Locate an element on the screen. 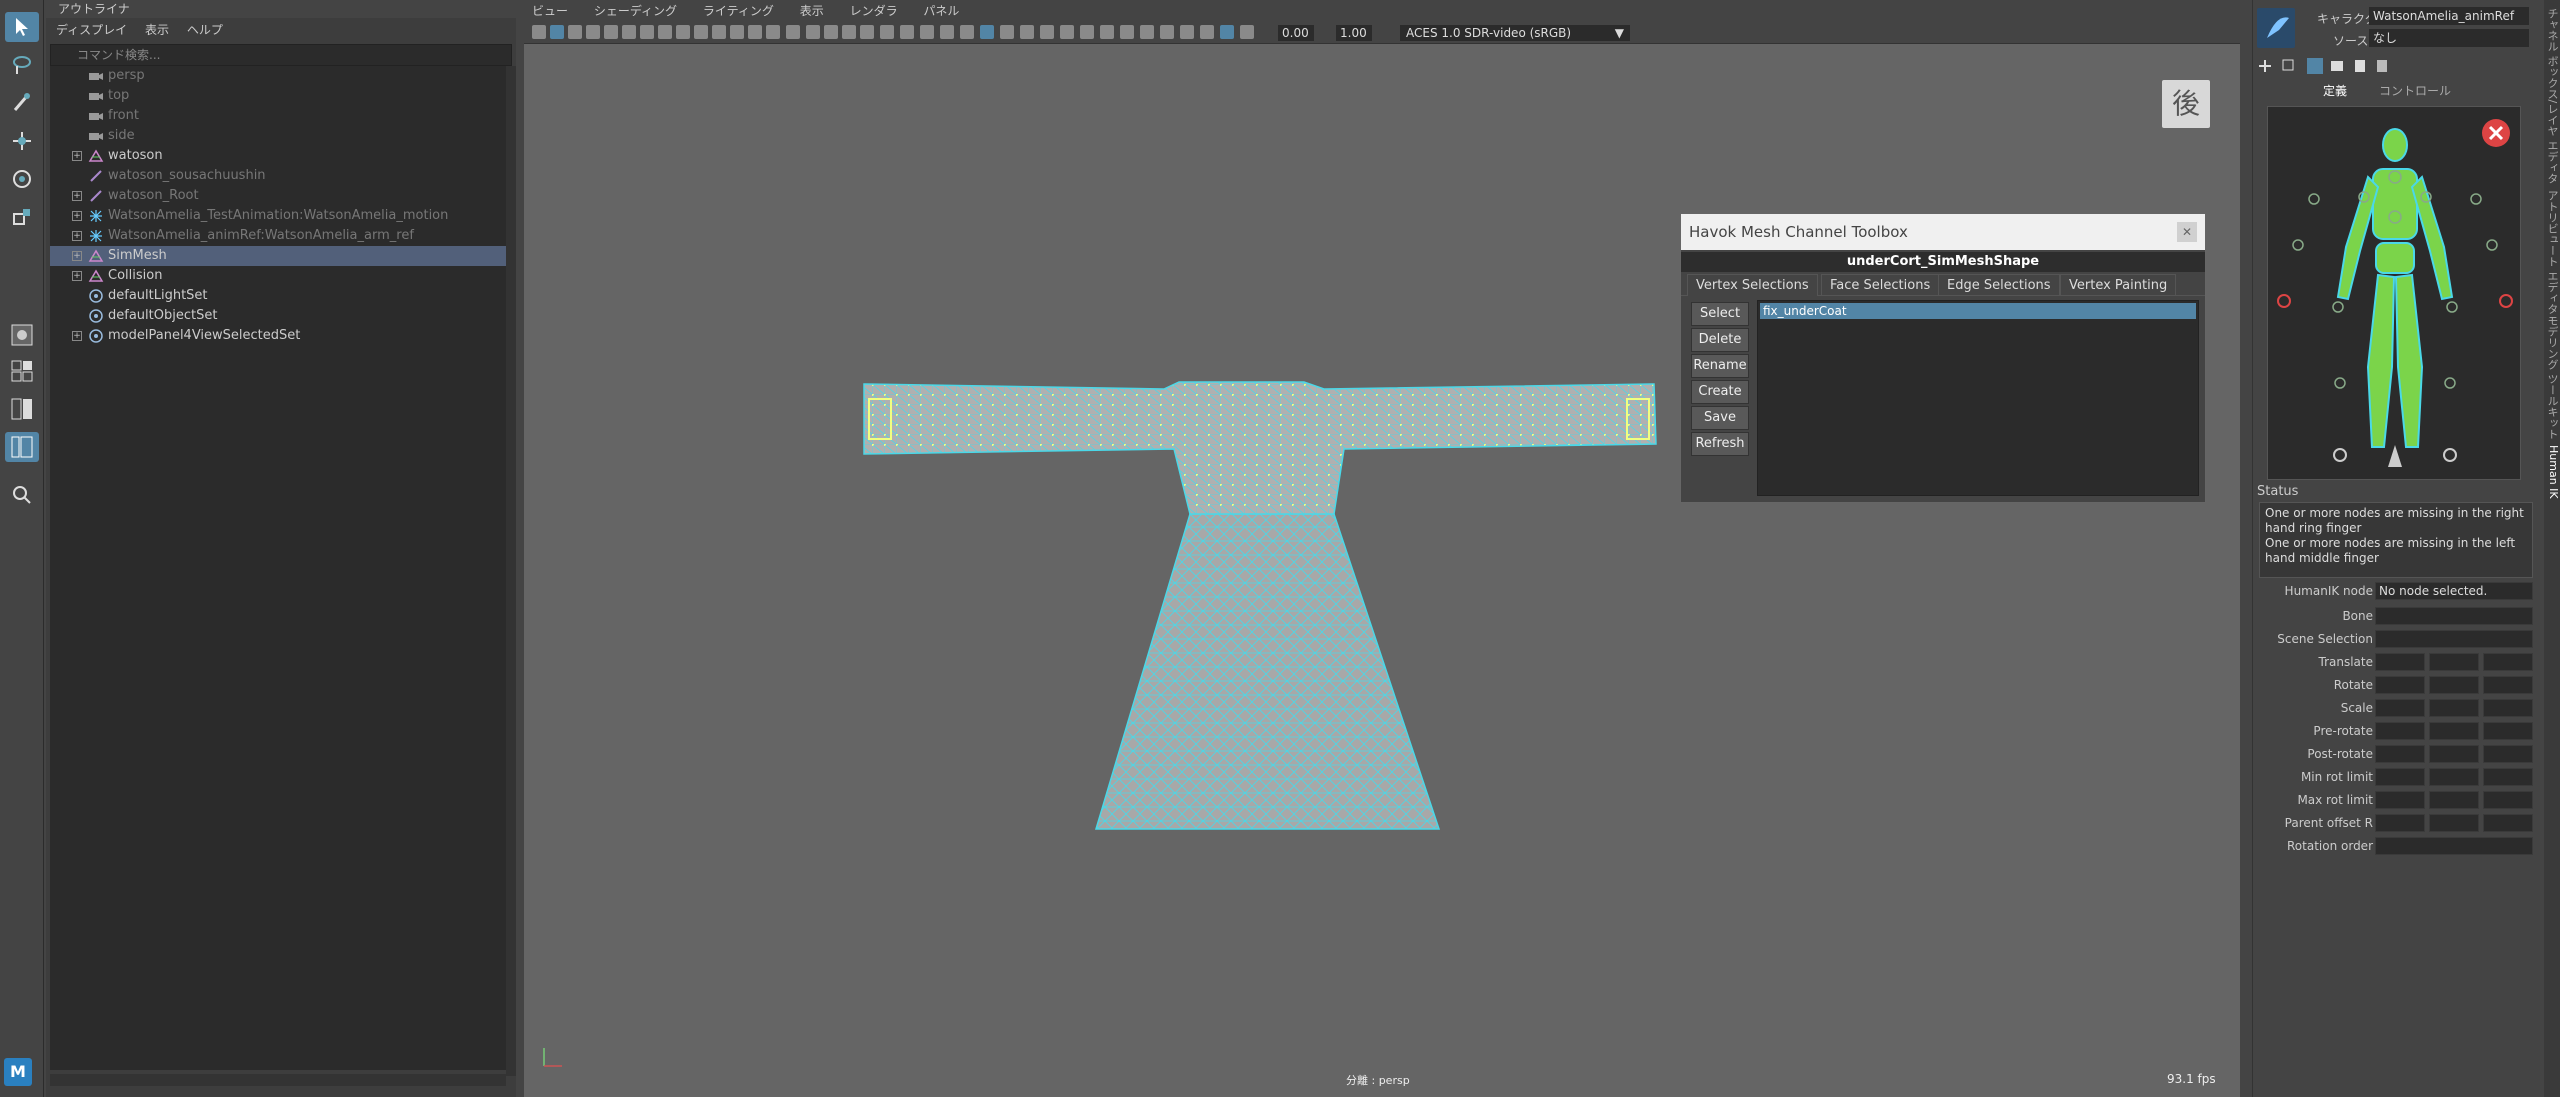  tab-definition: 定義 is located at coordinates (2335, 90).